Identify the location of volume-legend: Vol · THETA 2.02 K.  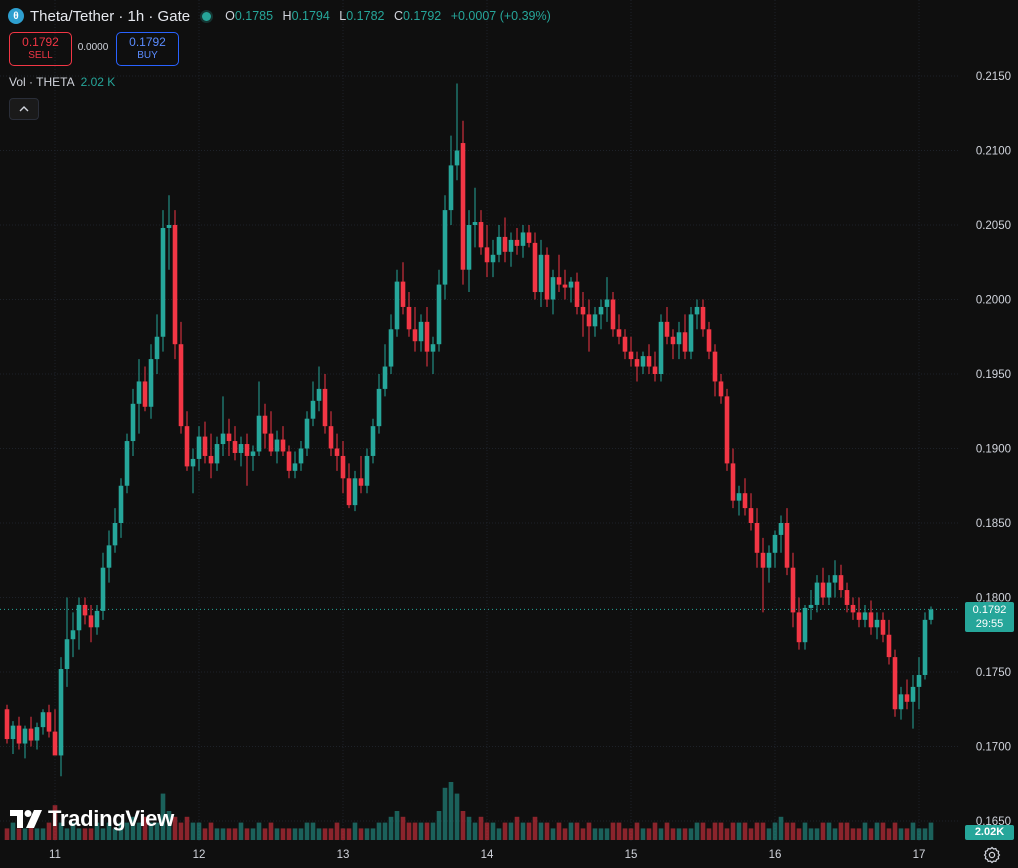
(62, 82).